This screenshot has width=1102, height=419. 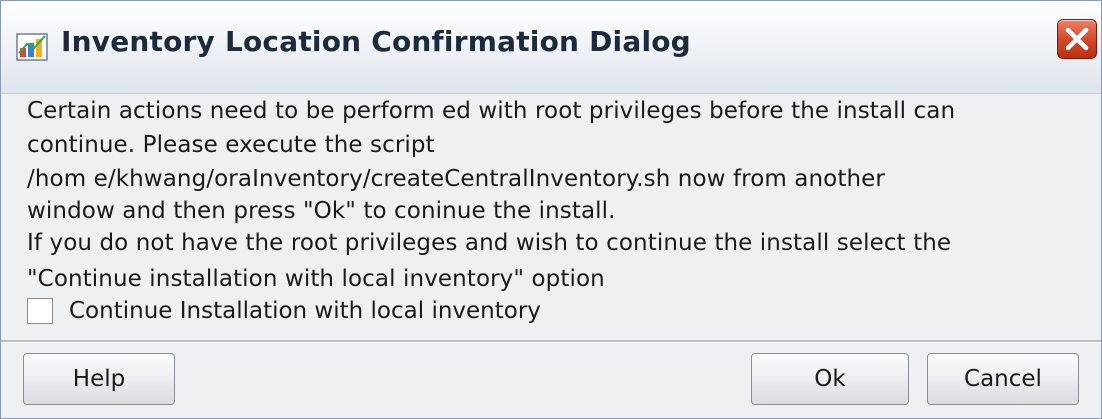 I want to click on help-button: Help, so click(x=99, y=379).